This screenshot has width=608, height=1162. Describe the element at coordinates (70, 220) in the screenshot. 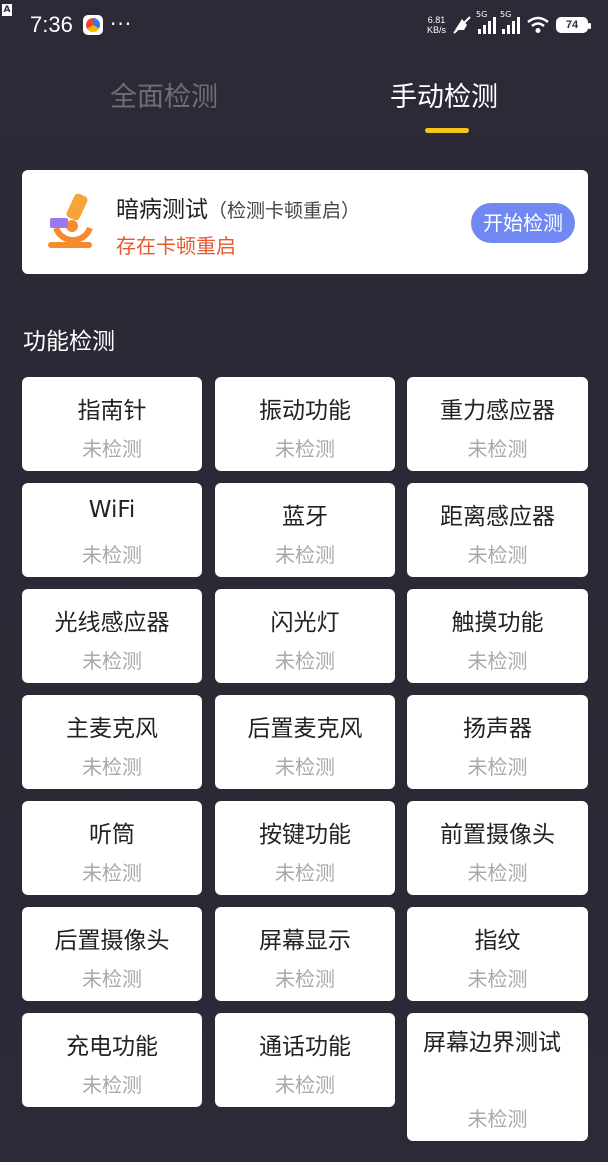

I see `microscope-icon` at that location.